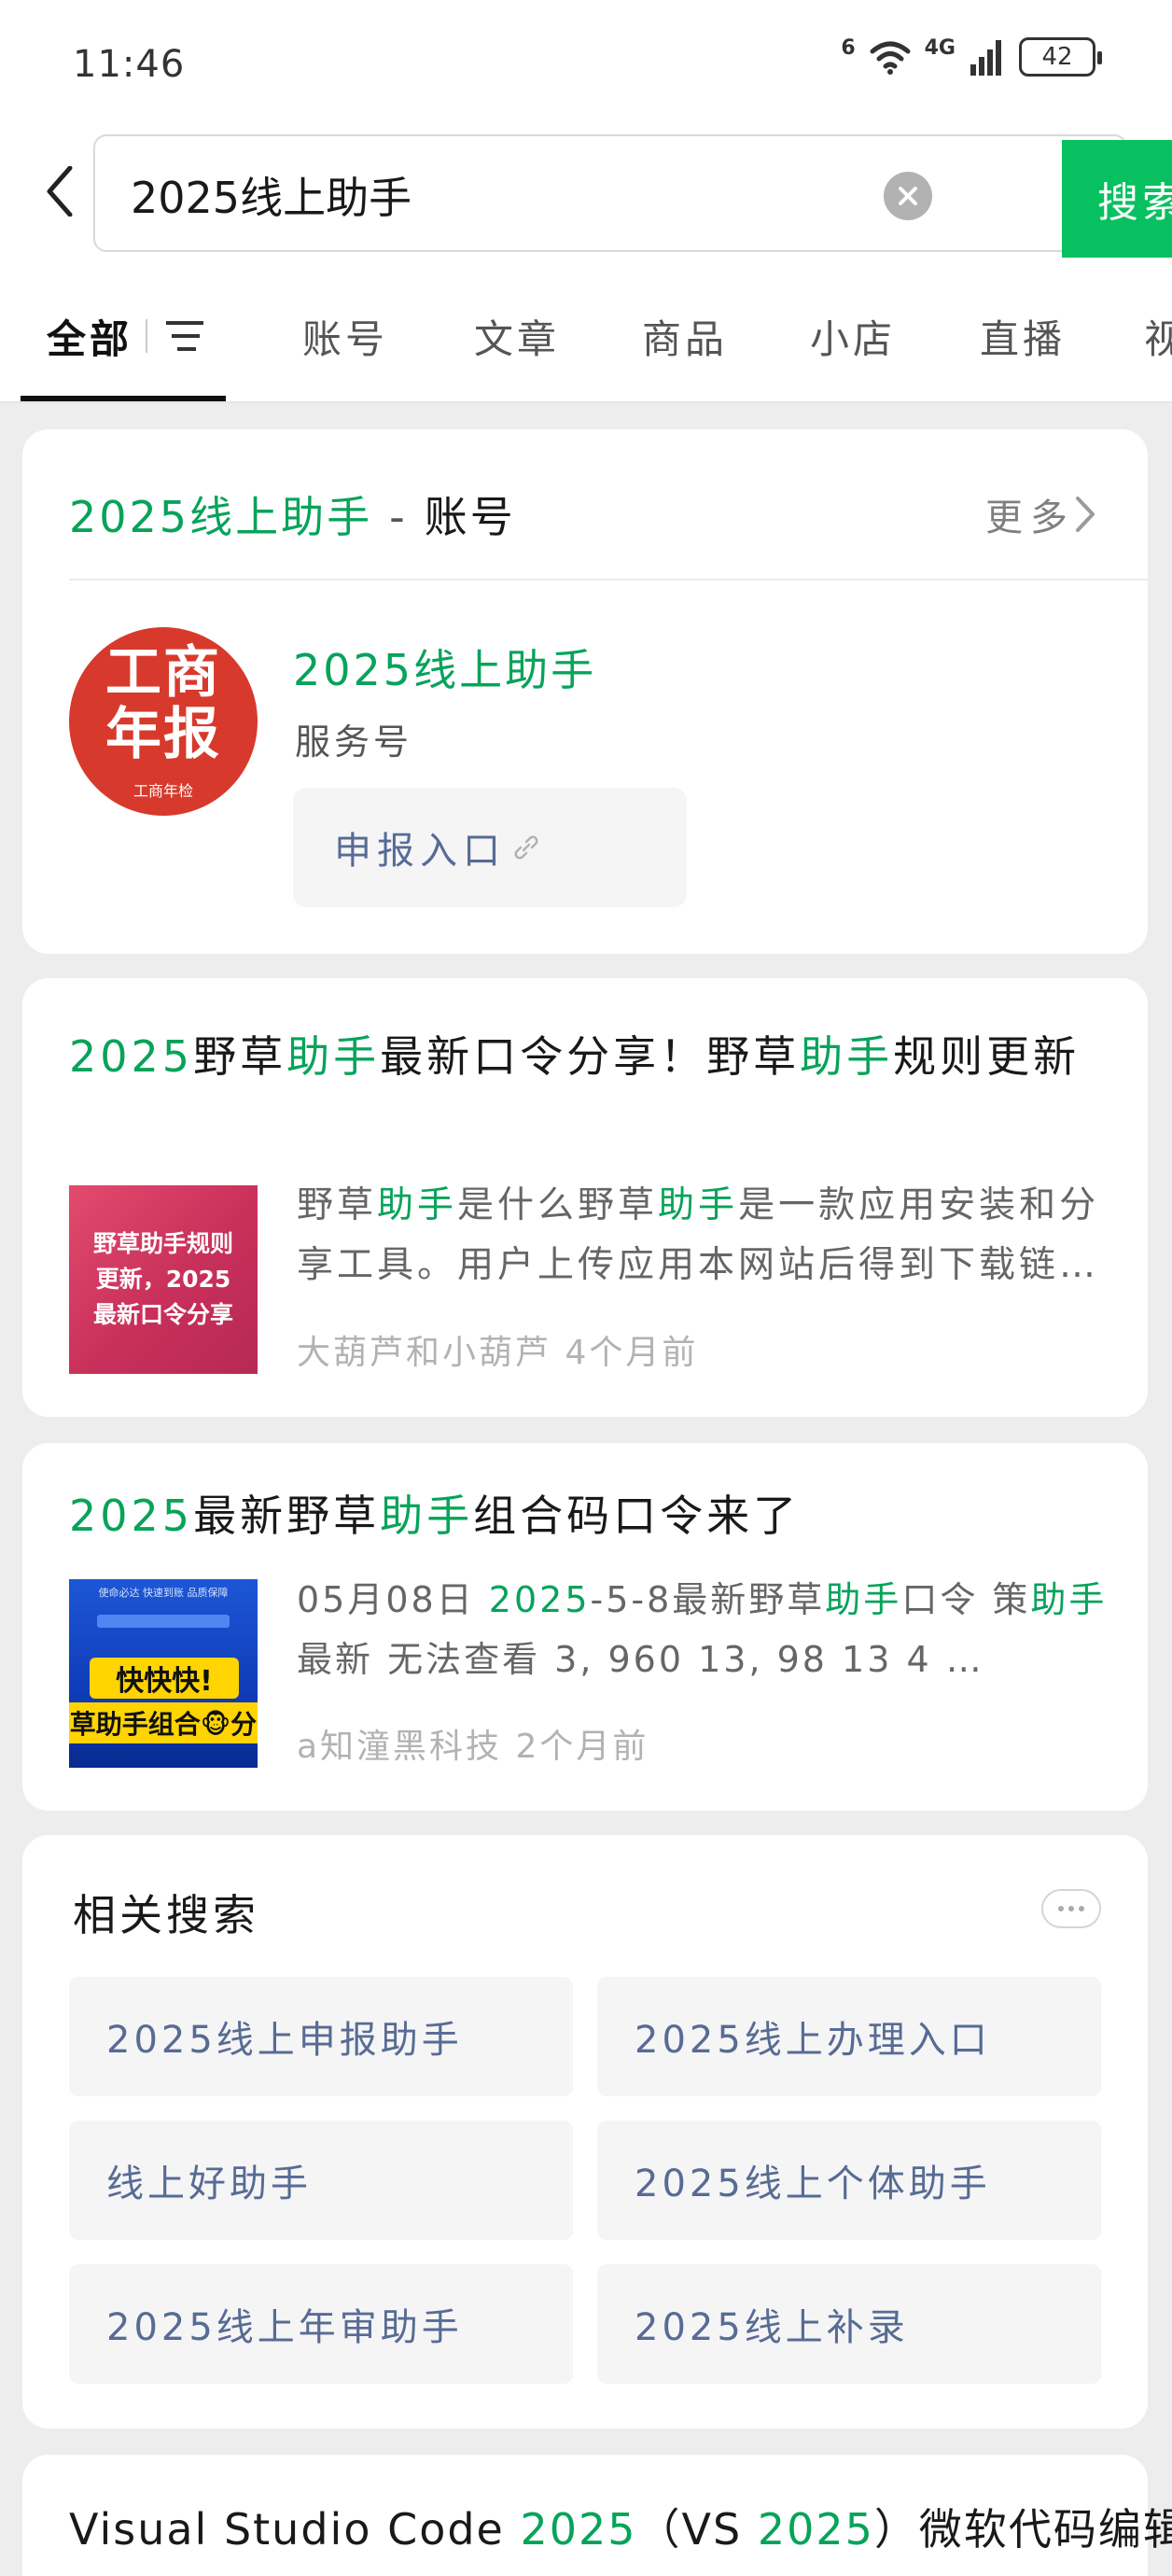 The image size is (1172, 2576). I want to click on article-title: Visual Studio Code 2025（VS 2025）微软代码编辑, so click(620, 2526).